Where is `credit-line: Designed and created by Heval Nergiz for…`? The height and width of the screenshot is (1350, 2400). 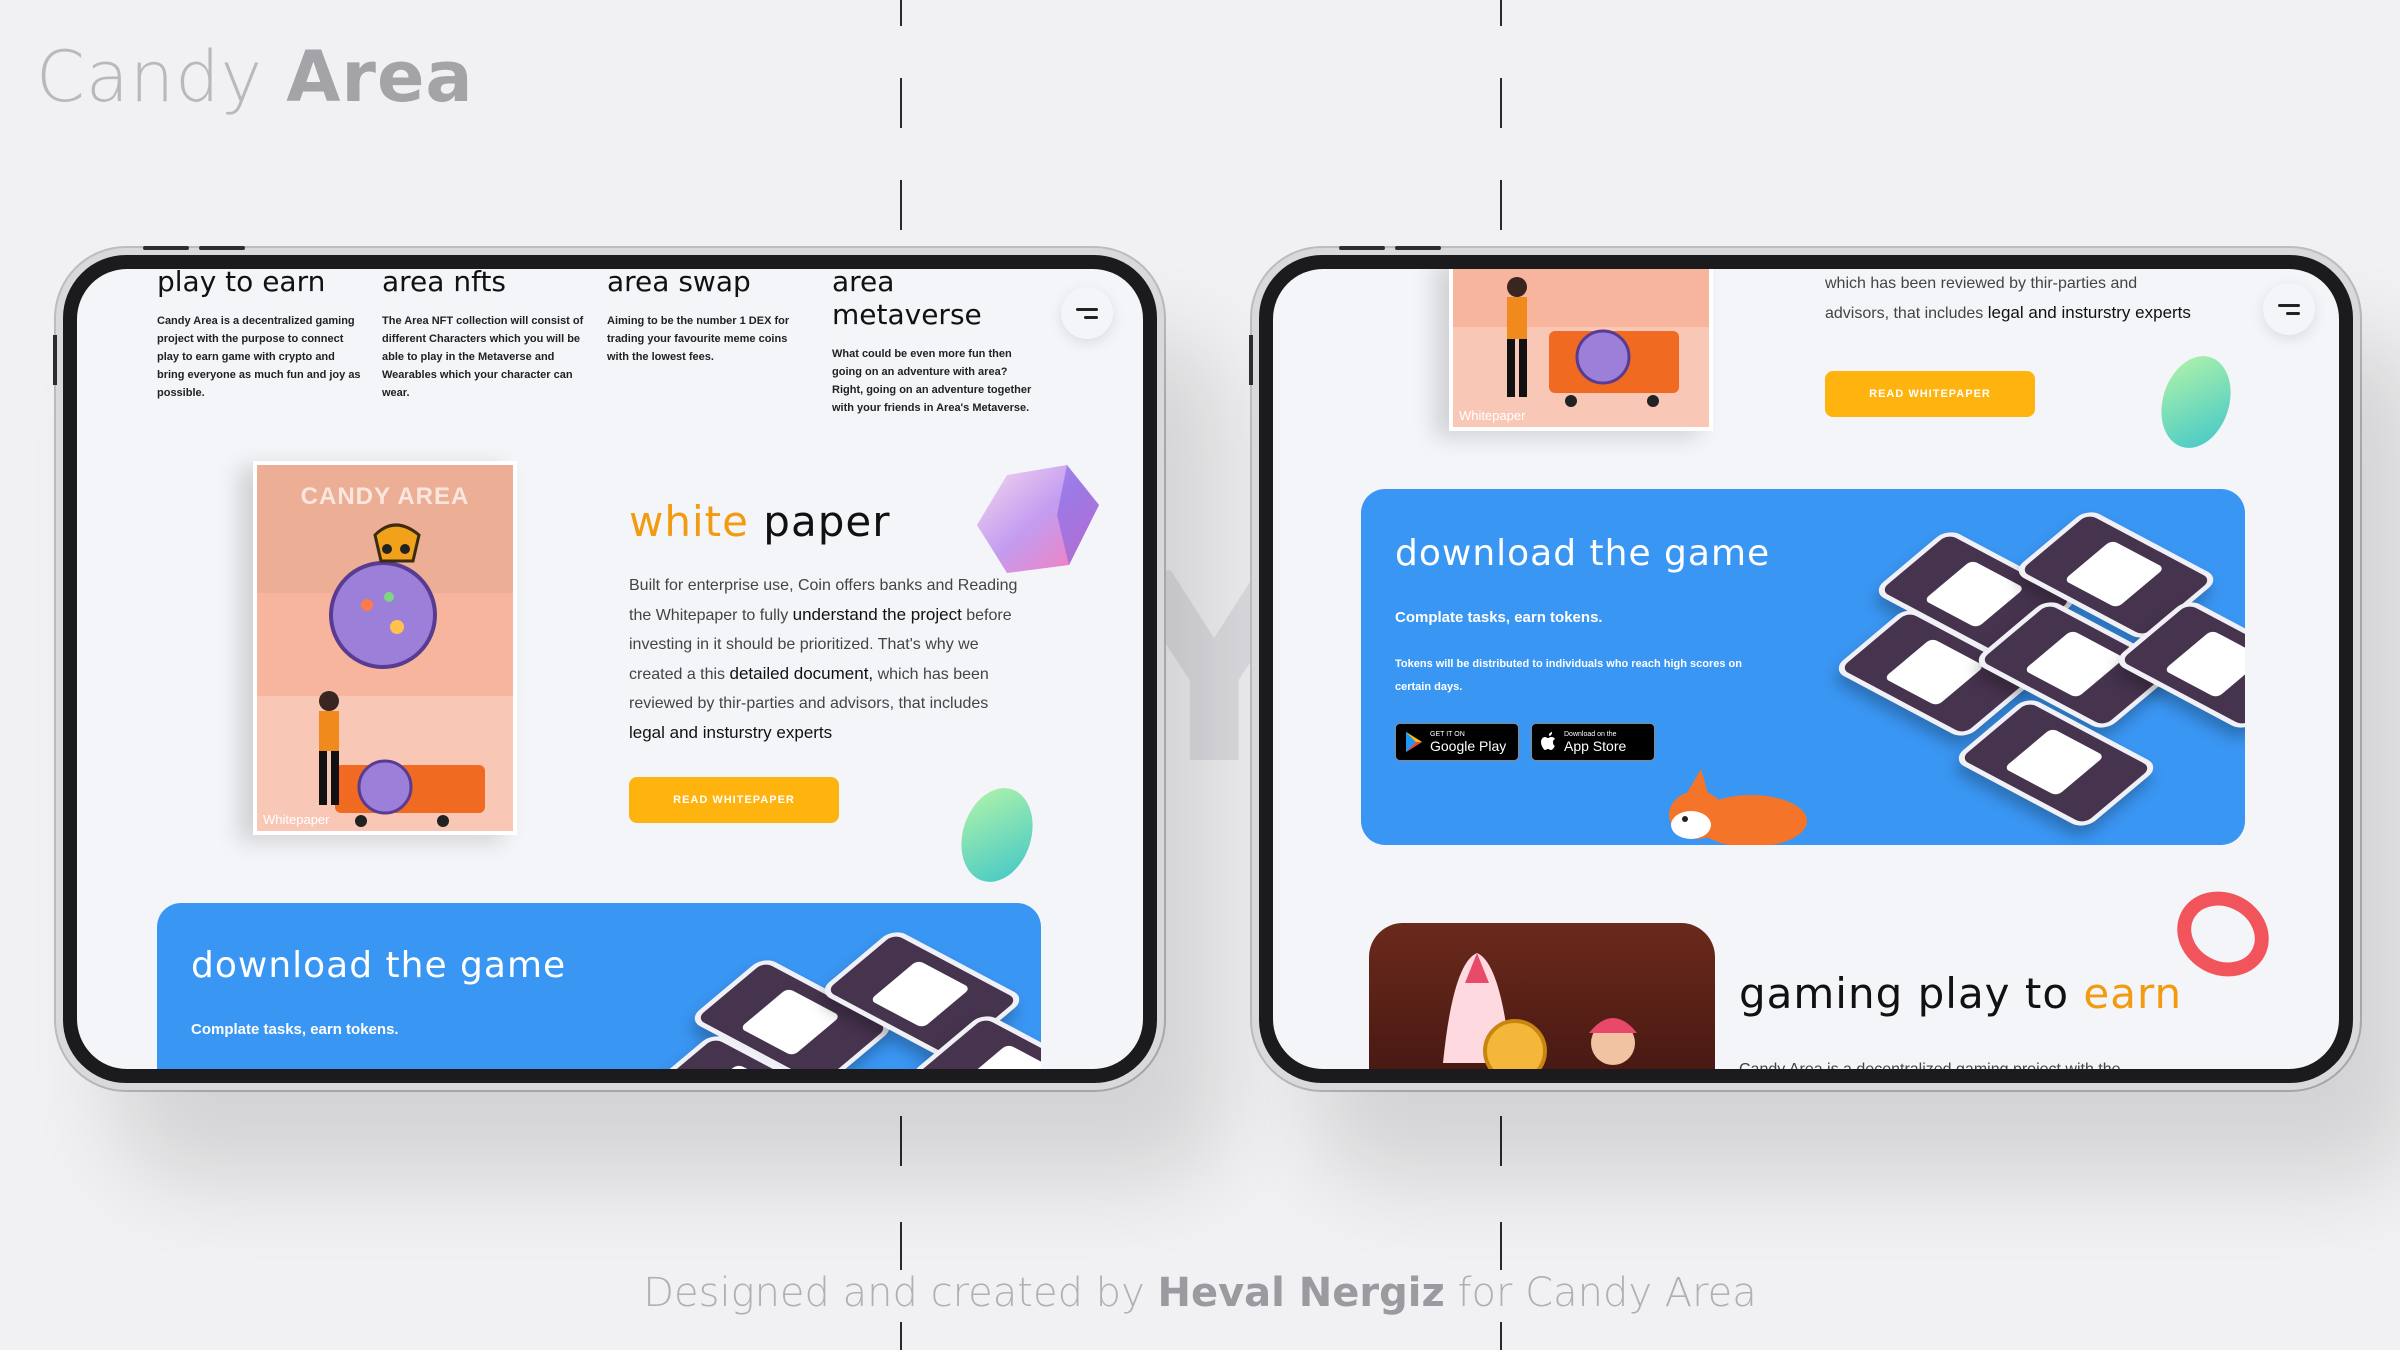
credit-line: Designed and created by Heval Nergiz for… is located at coordinates (1200, 1293).